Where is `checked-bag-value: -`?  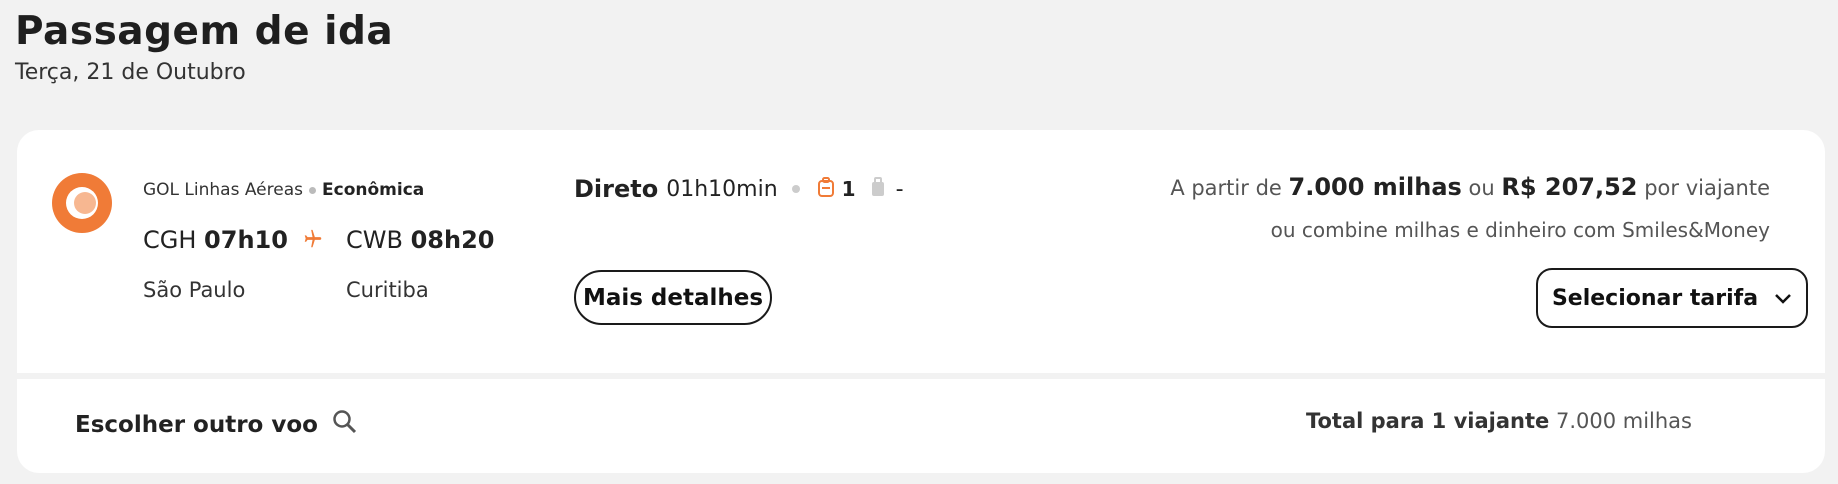
checked-bag-value: - is located at coordinates (899, 189).